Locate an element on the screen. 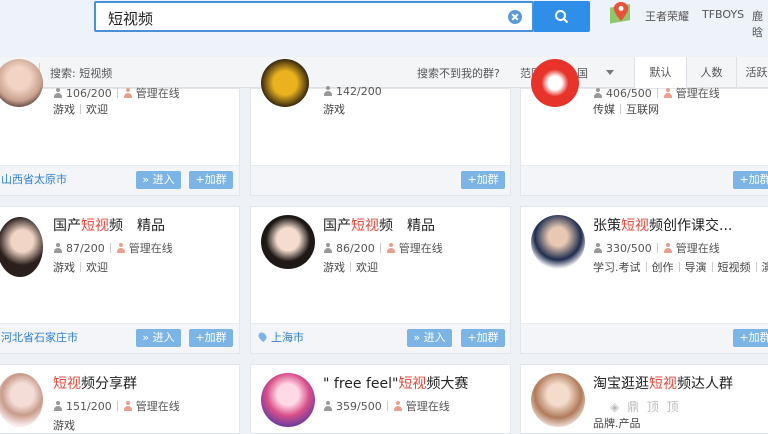  search-icon is located at coordinates (561, 16).